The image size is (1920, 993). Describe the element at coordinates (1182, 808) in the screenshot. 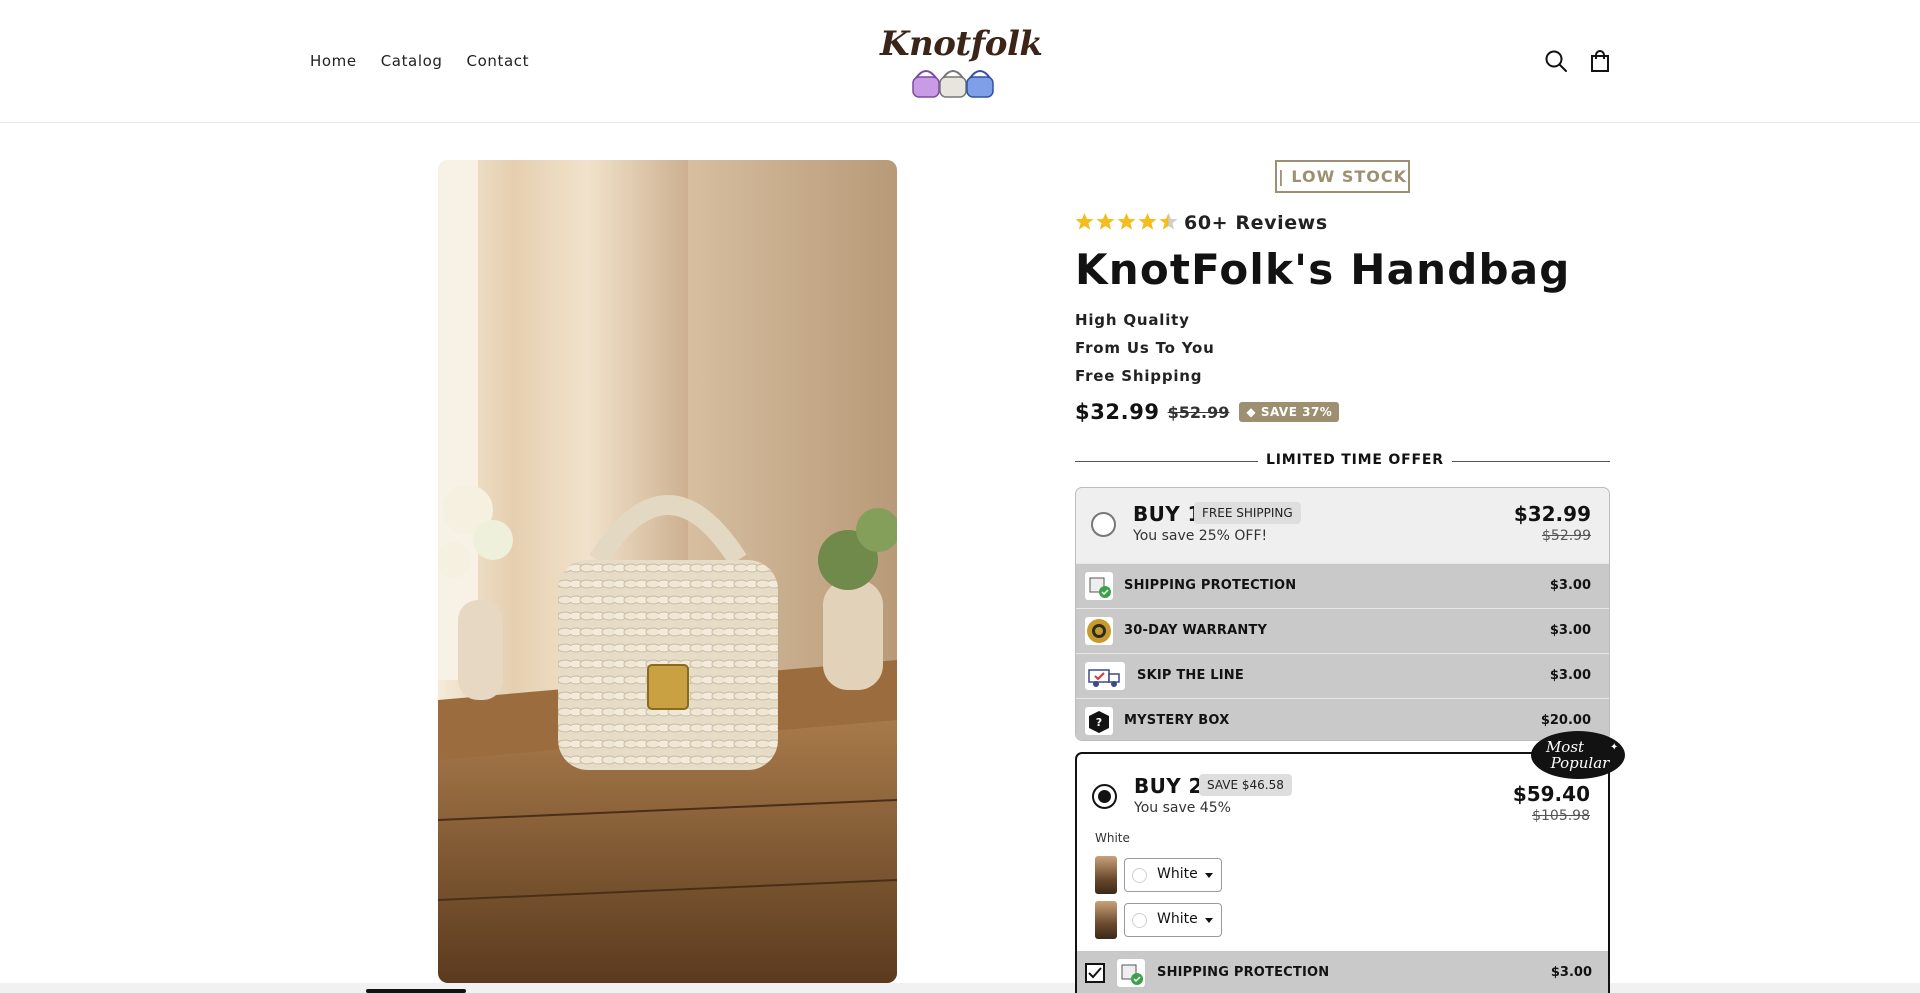

I see `bundle-subtitle: You save 45%` at that location.